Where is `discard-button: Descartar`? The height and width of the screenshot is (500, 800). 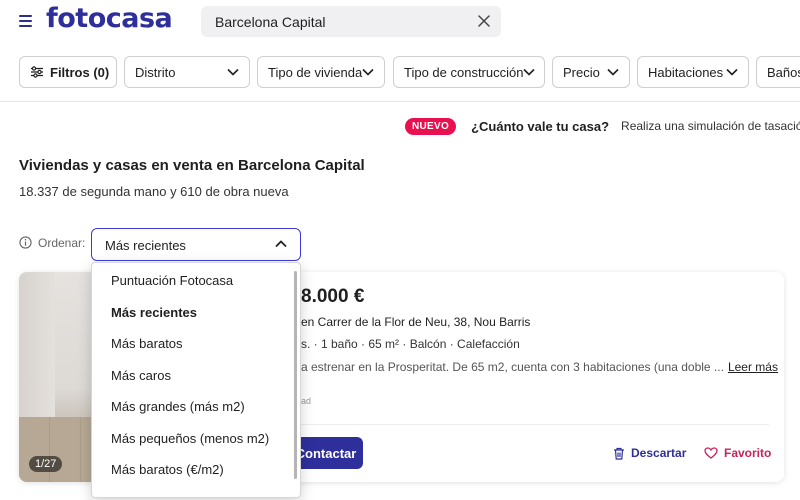 discard-button: Descartar is located at coordinates (649, 453).